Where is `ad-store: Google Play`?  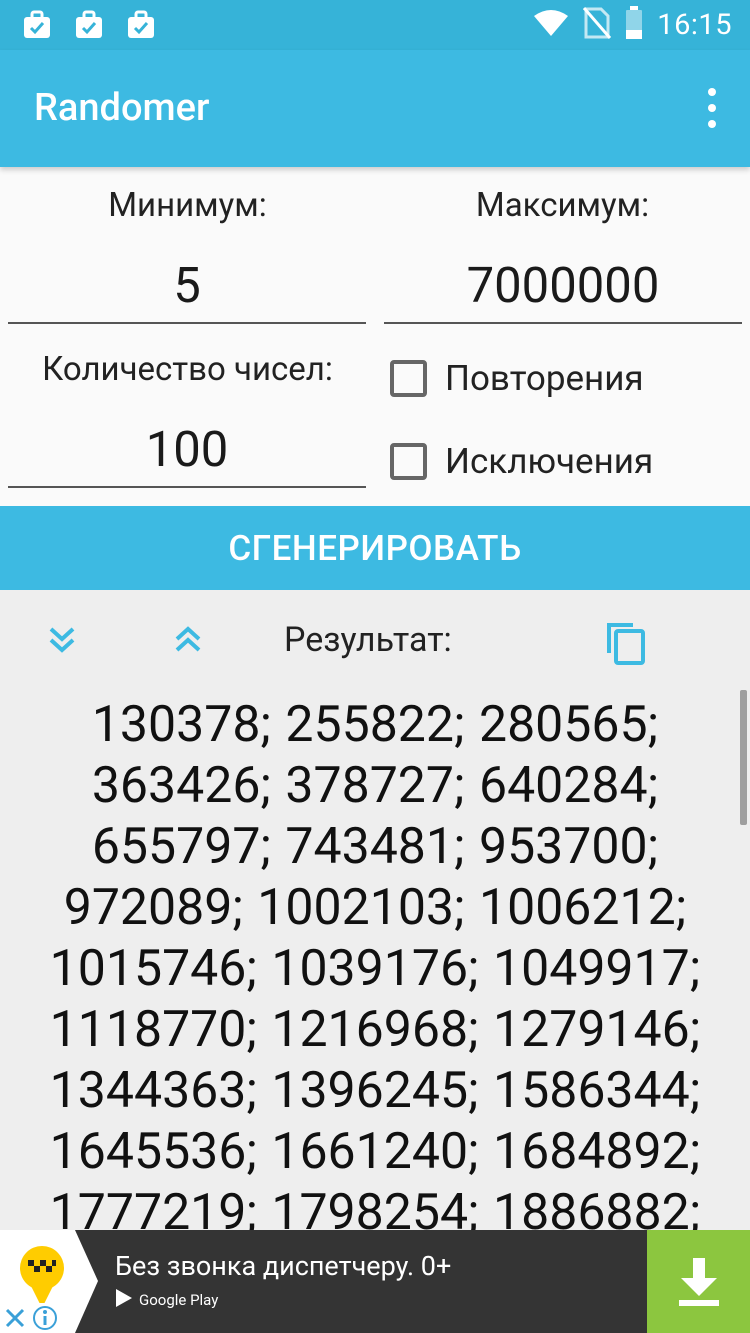
ad-store: Google Play is located at coordinates (166, 1300).